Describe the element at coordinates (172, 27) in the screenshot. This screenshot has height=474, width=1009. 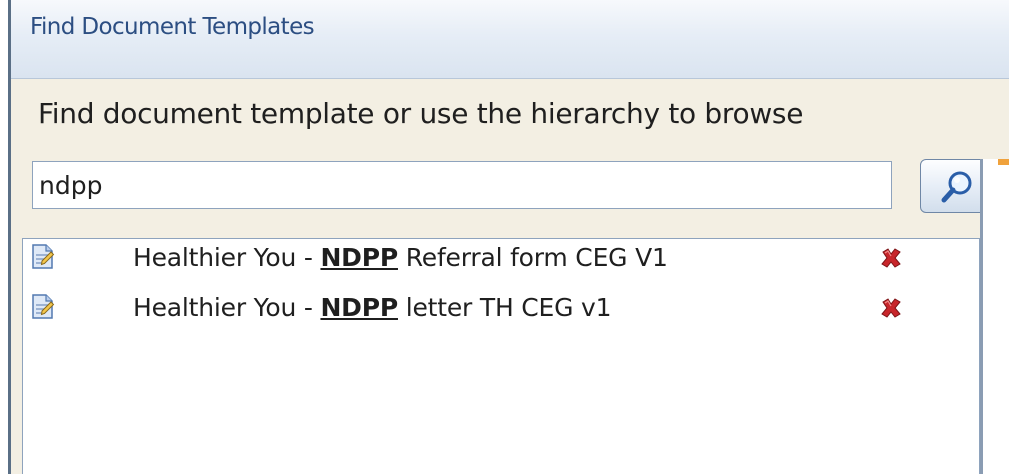
I see `window-title: Find Document Templates` at that location.